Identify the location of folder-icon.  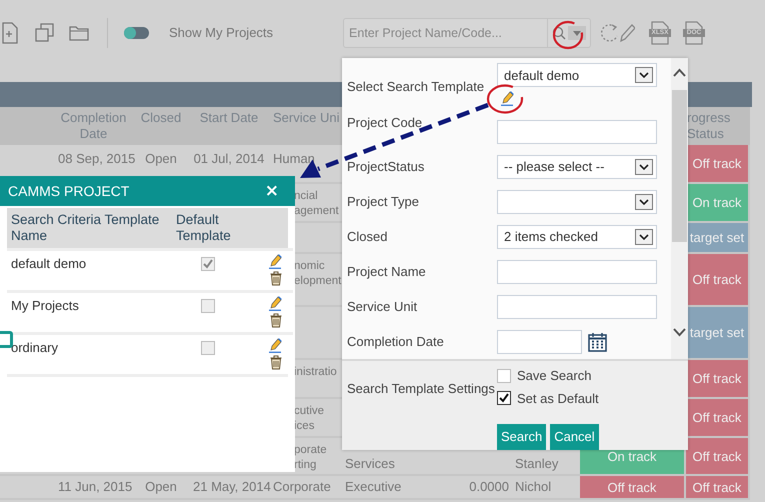
(79, 32).